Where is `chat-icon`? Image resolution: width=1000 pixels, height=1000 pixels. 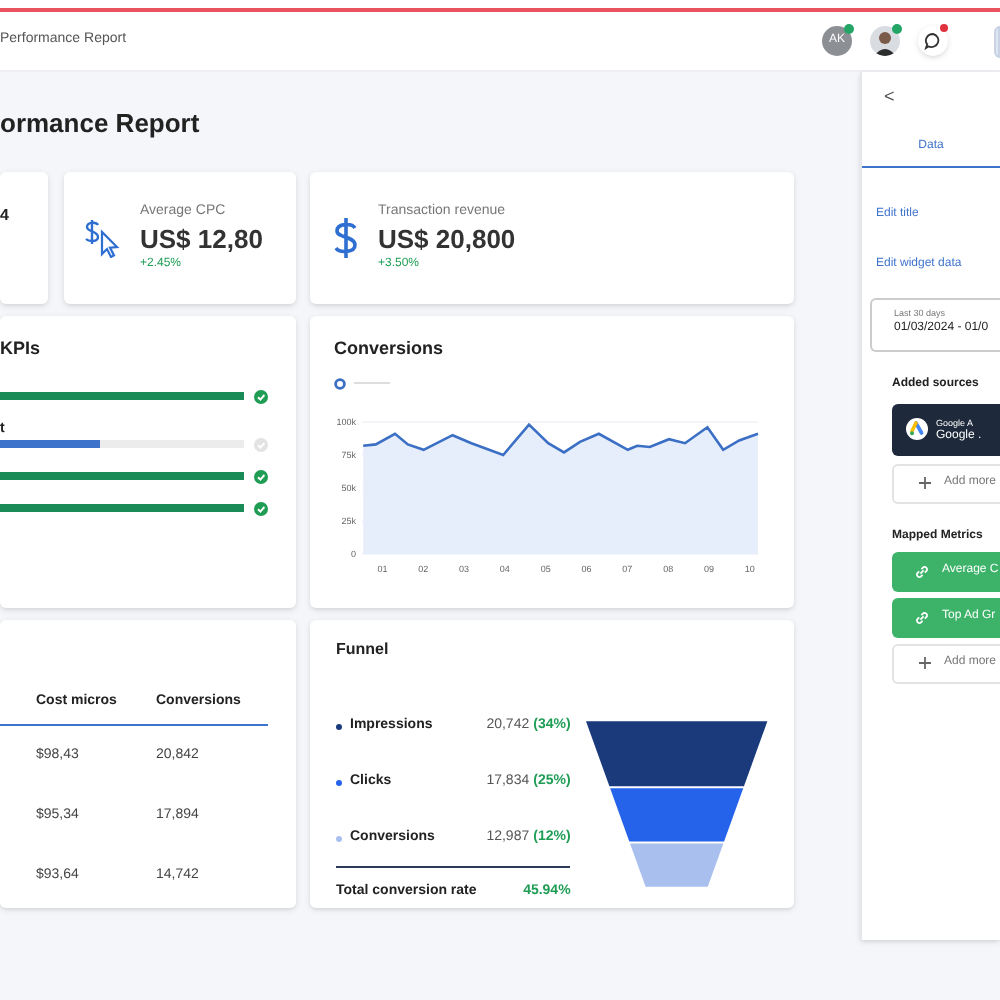 chat-icon is located at coordinates (933, 41).